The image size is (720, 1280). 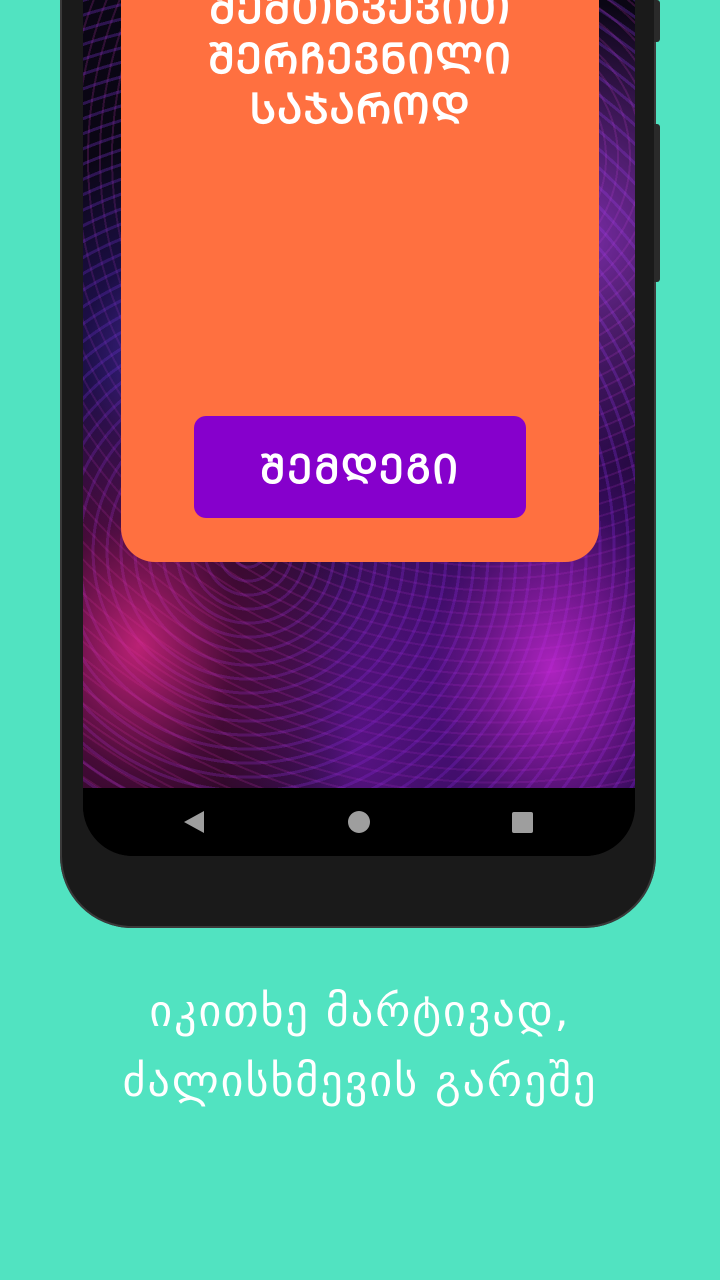 I want to click on card-title-line-2: ᲨᲔᲠᲩᲔᲕᲜᲘᲚᲘ, so click(x=360, y=58).